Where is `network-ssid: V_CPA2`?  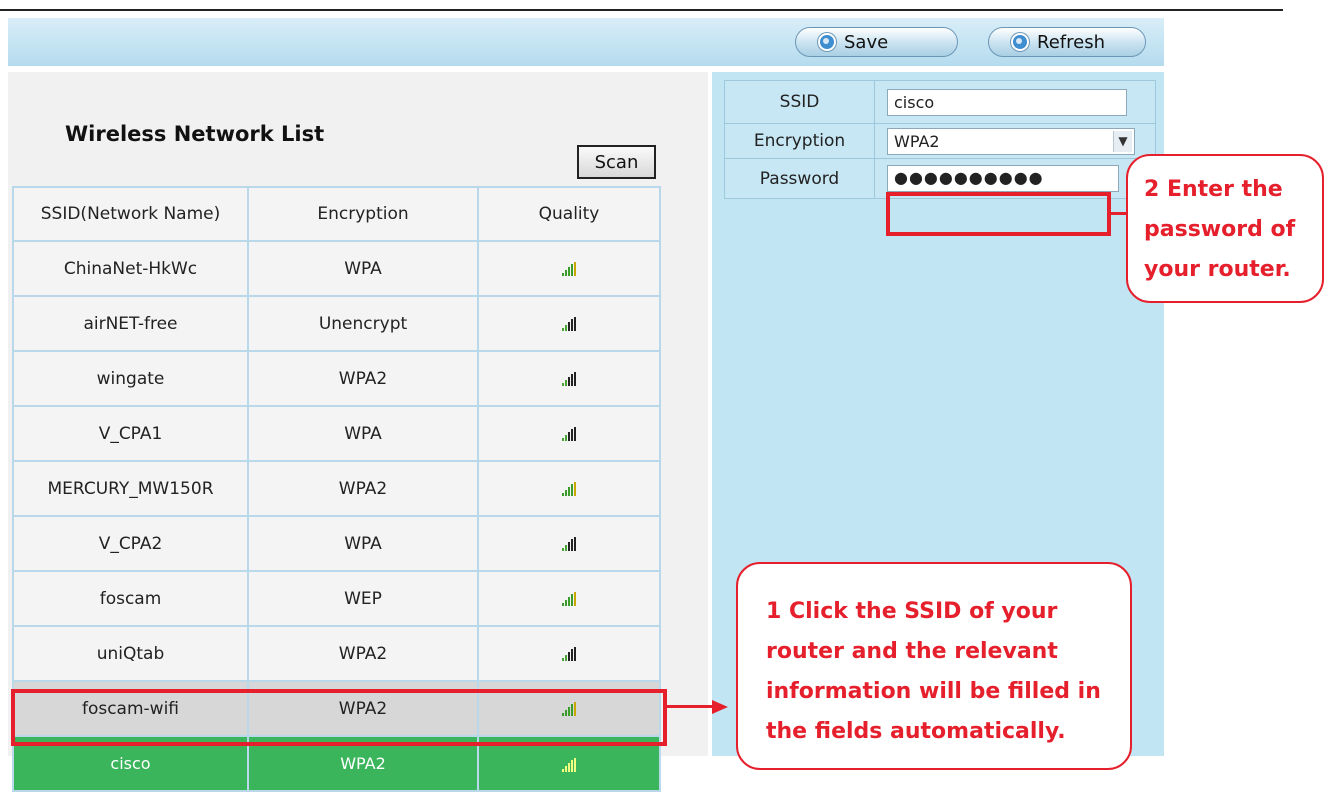
network-ssid: V_CPA2 is located at coordinates (130, 543).